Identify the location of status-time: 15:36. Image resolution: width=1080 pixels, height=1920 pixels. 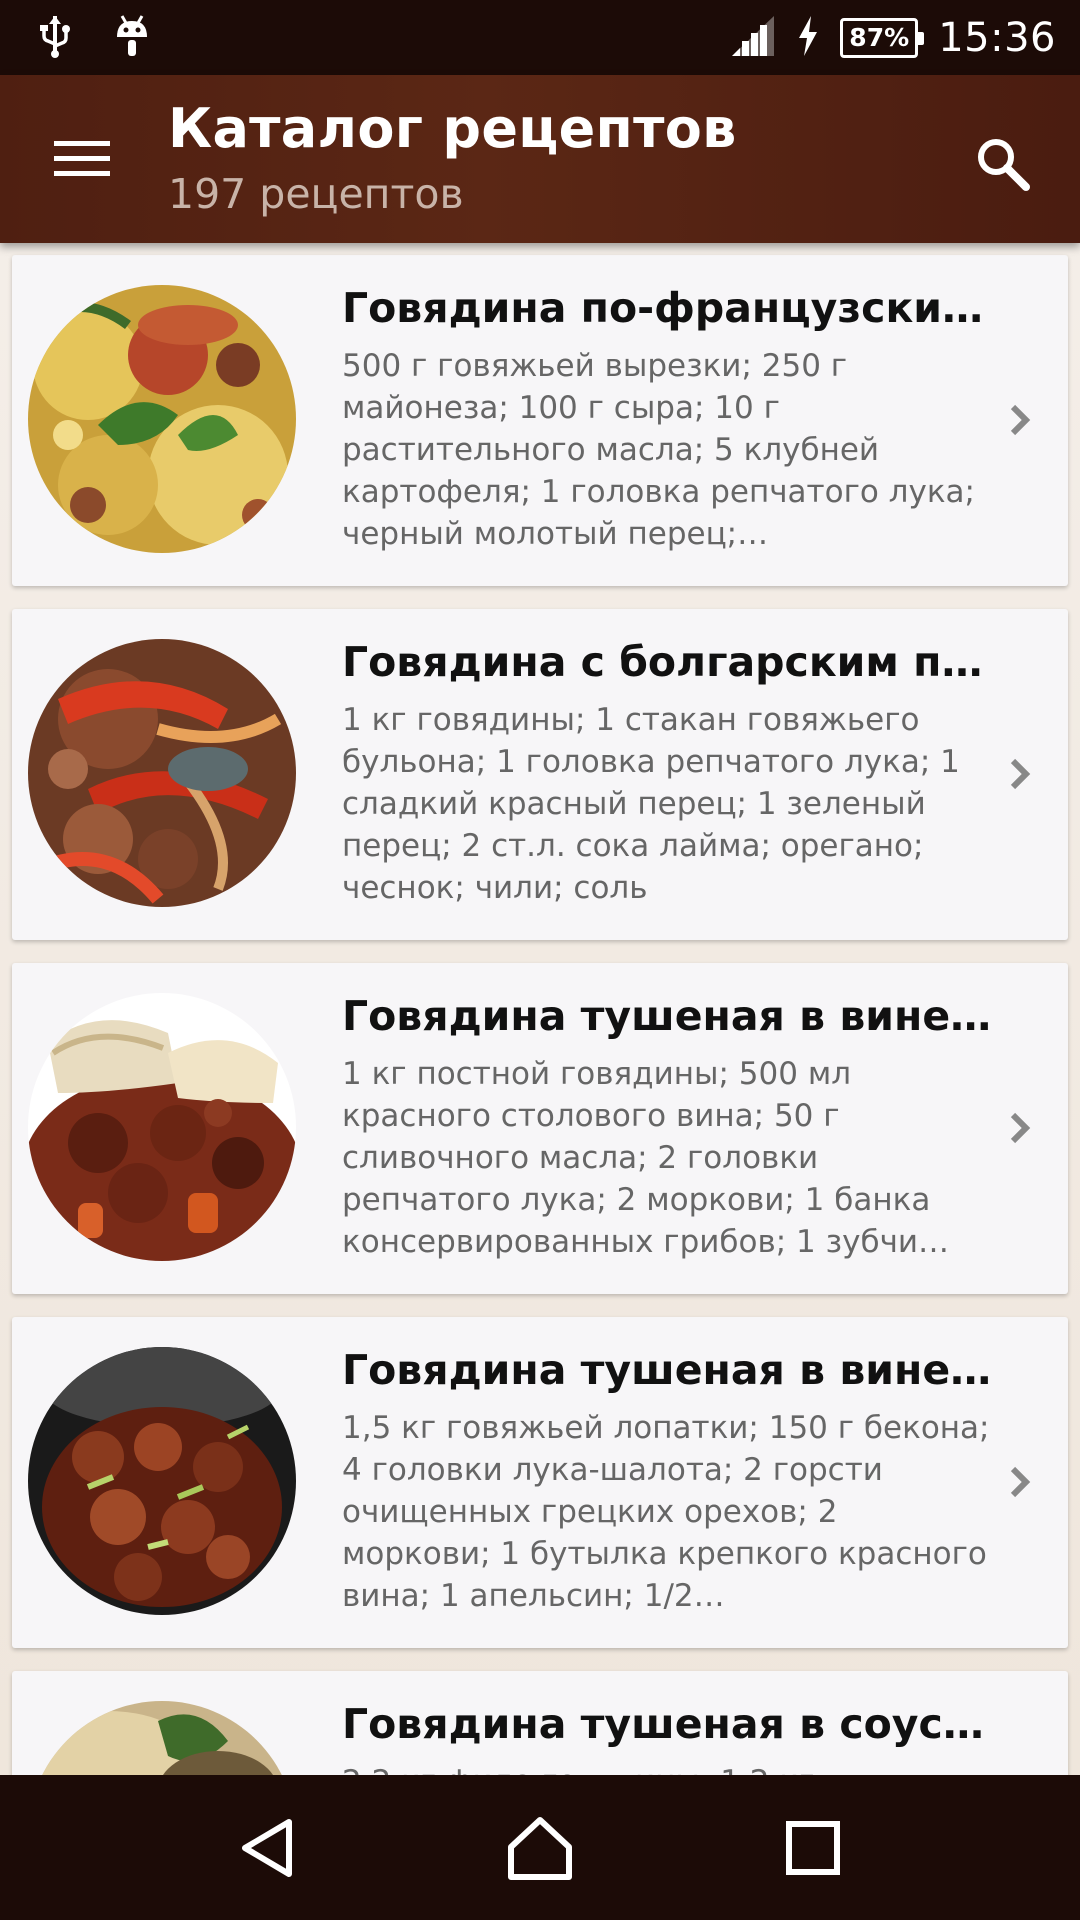
(997, 37).